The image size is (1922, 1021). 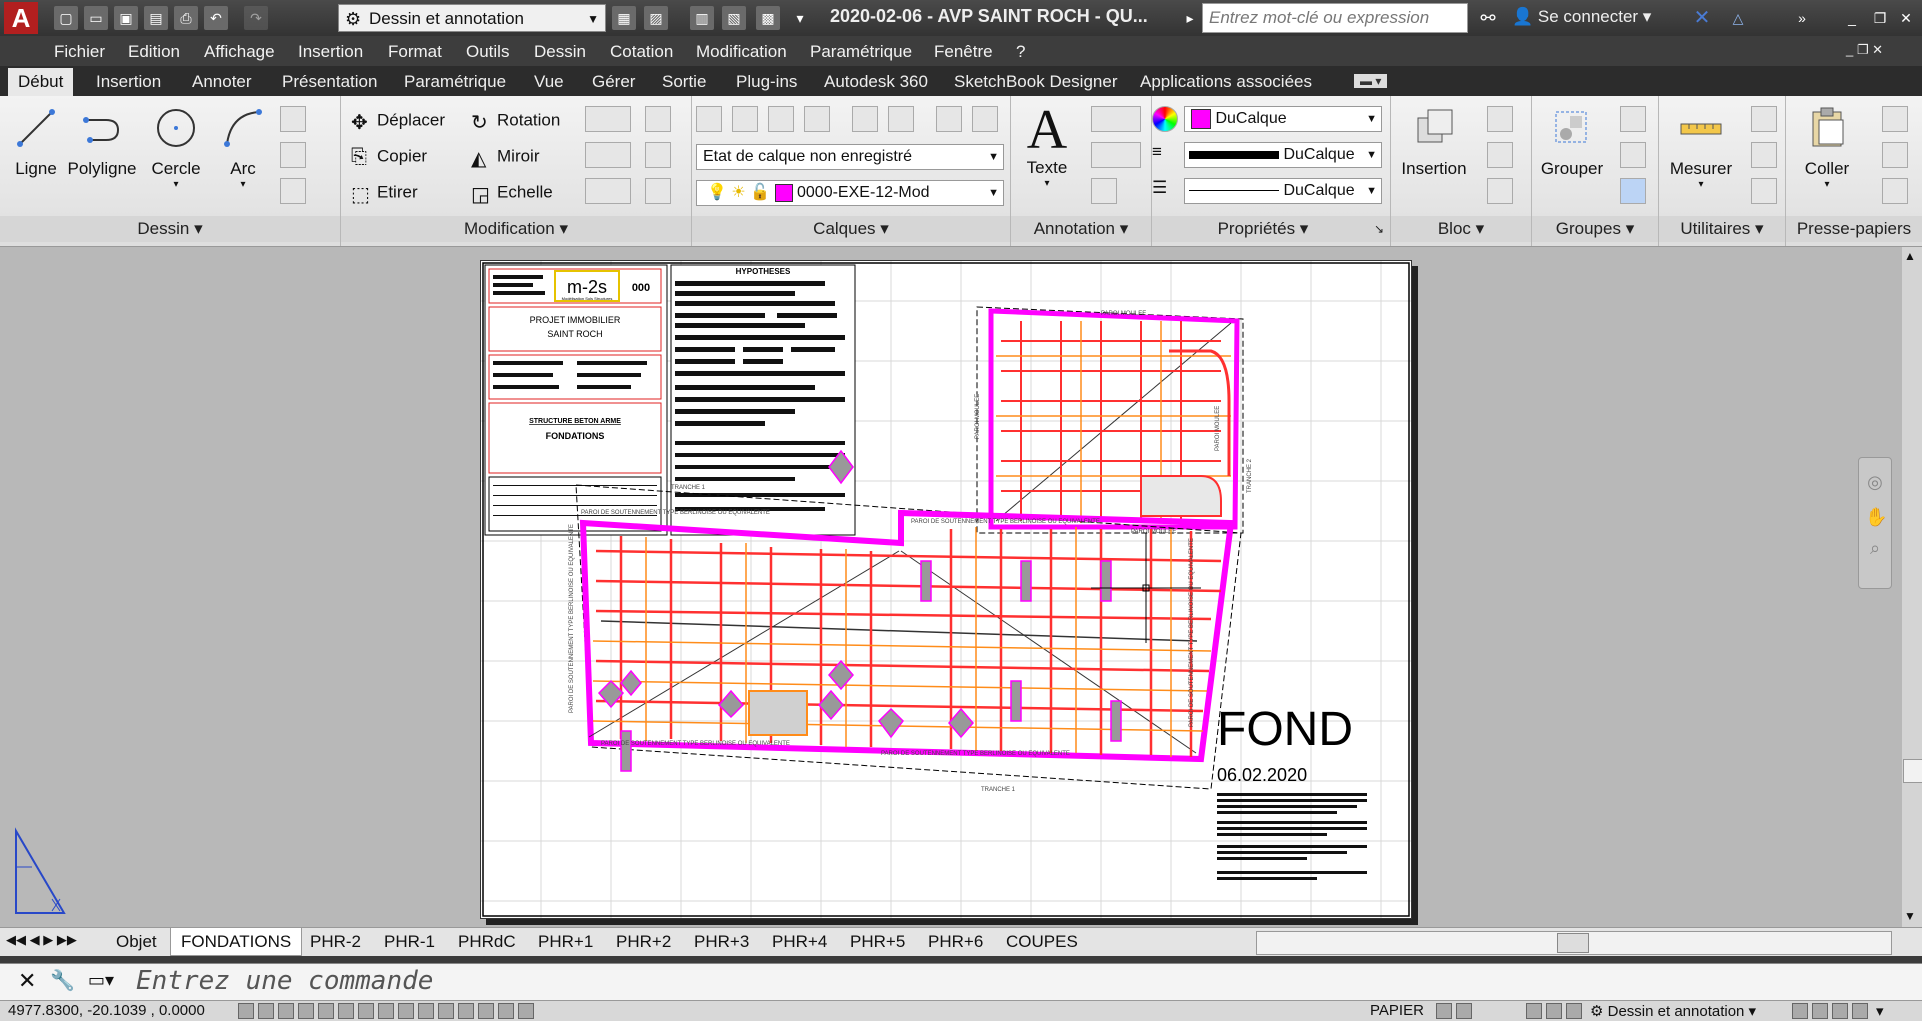 What do you see at coordinates (170, 229) in the screenshot?
I see `panel-dessin-label: Dessin ▾` at bounding box center [170, 229].